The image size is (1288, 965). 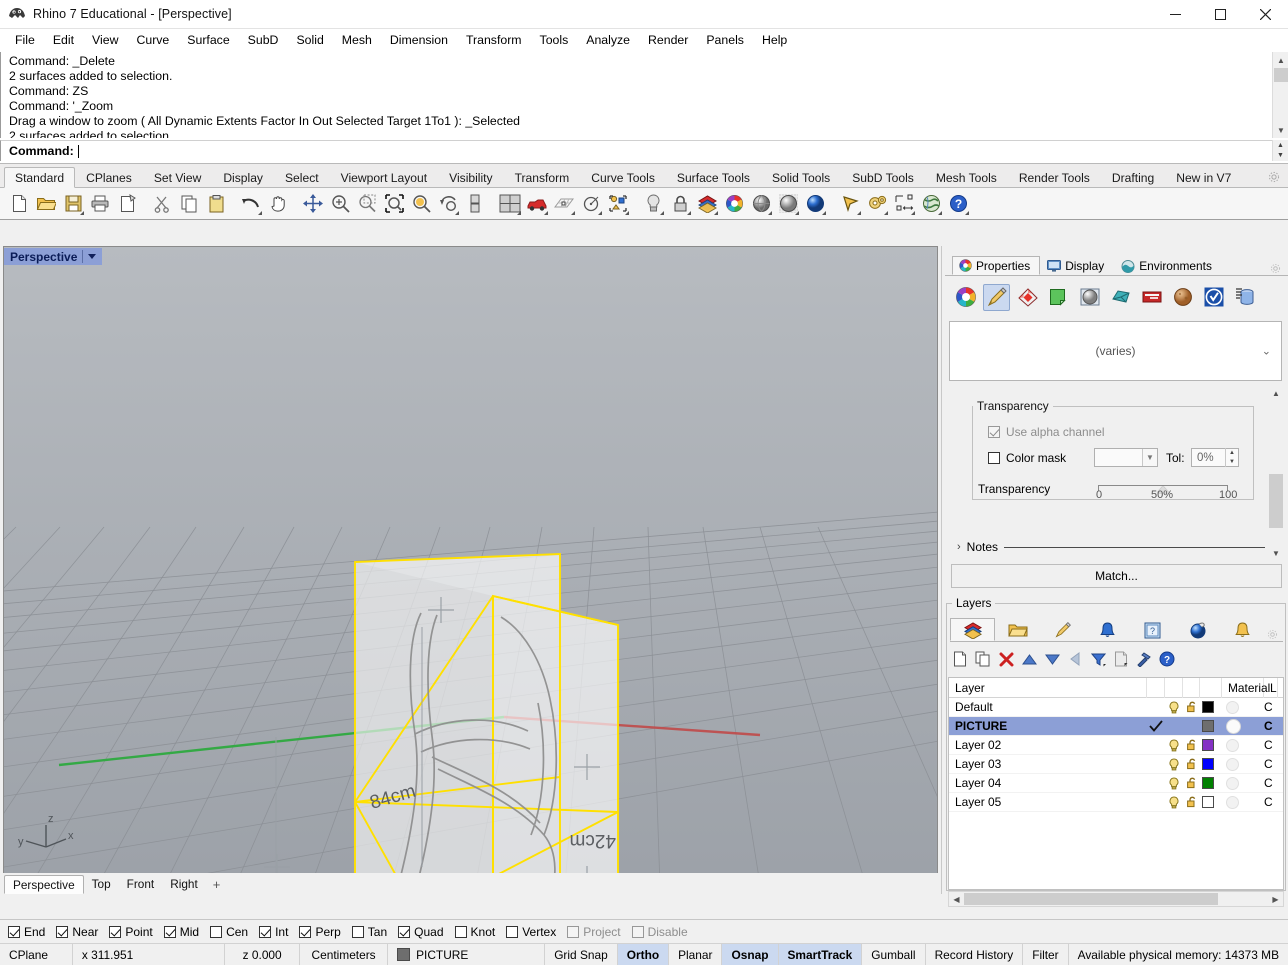 I want to click on dimension-icon, so click(x=904, y=204).